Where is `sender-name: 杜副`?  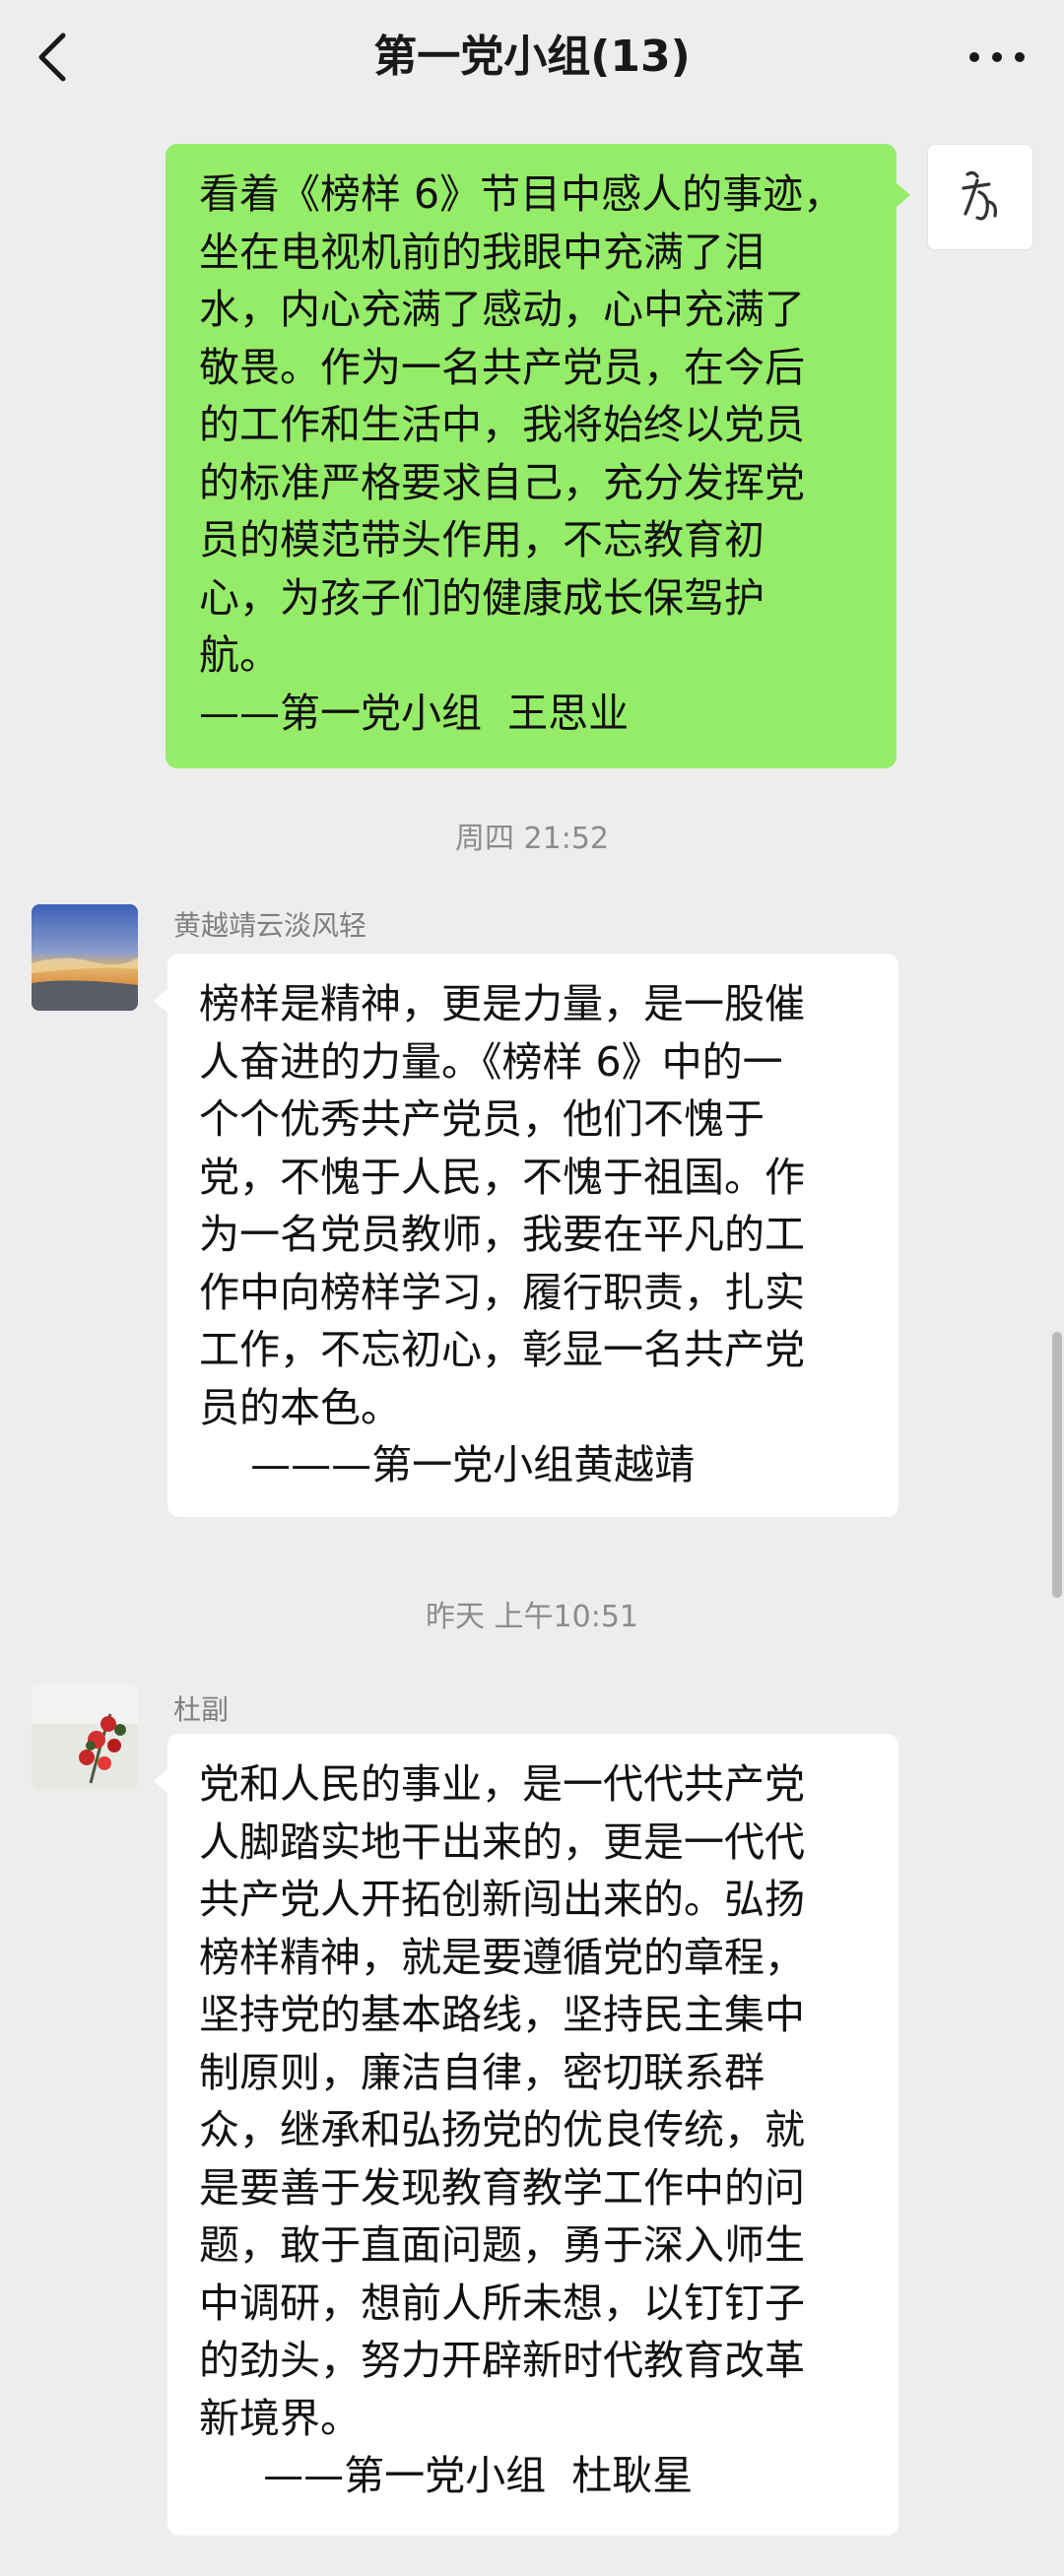 sender-name: 杜副 is located at coordinates (201, 1710).